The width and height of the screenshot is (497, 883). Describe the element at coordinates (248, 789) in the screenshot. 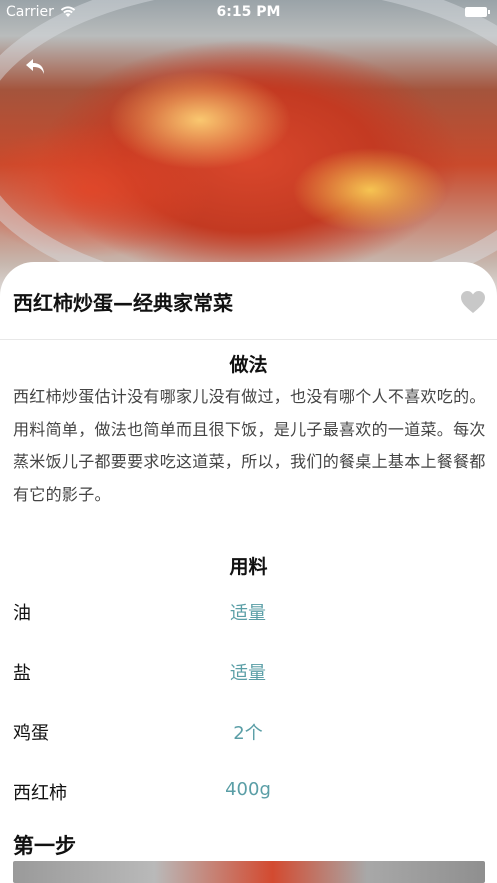

I see `ingredient-amount: 400g` at that location.